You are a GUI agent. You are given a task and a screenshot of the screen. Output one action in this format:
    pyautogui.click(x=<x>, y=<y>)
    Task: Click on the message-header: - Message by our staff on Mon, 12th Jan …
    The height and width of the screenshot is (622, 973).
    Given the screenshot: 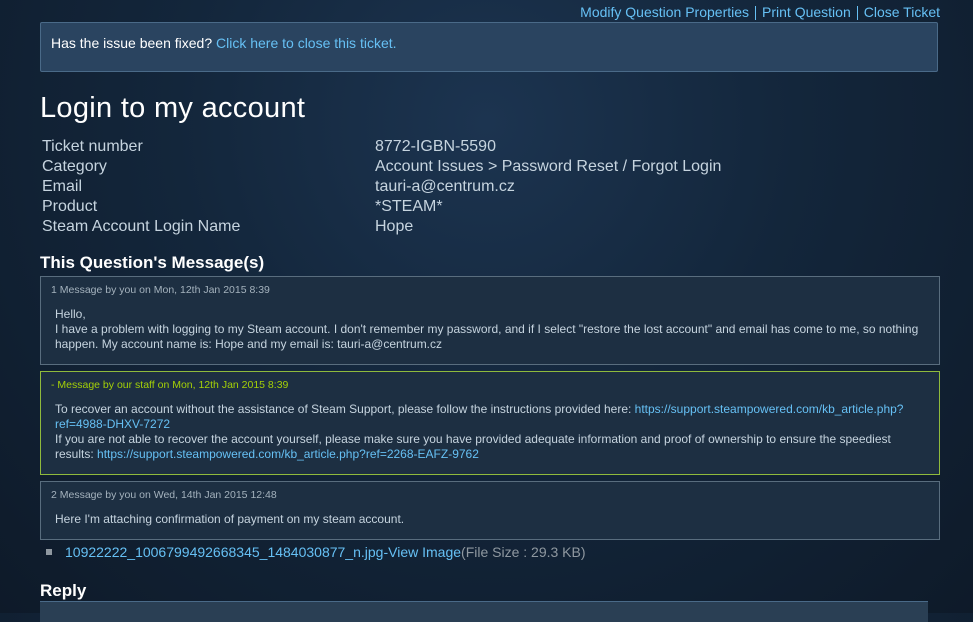 What is the action you would take?
    pyautogui.click(x=170, y=385)
    